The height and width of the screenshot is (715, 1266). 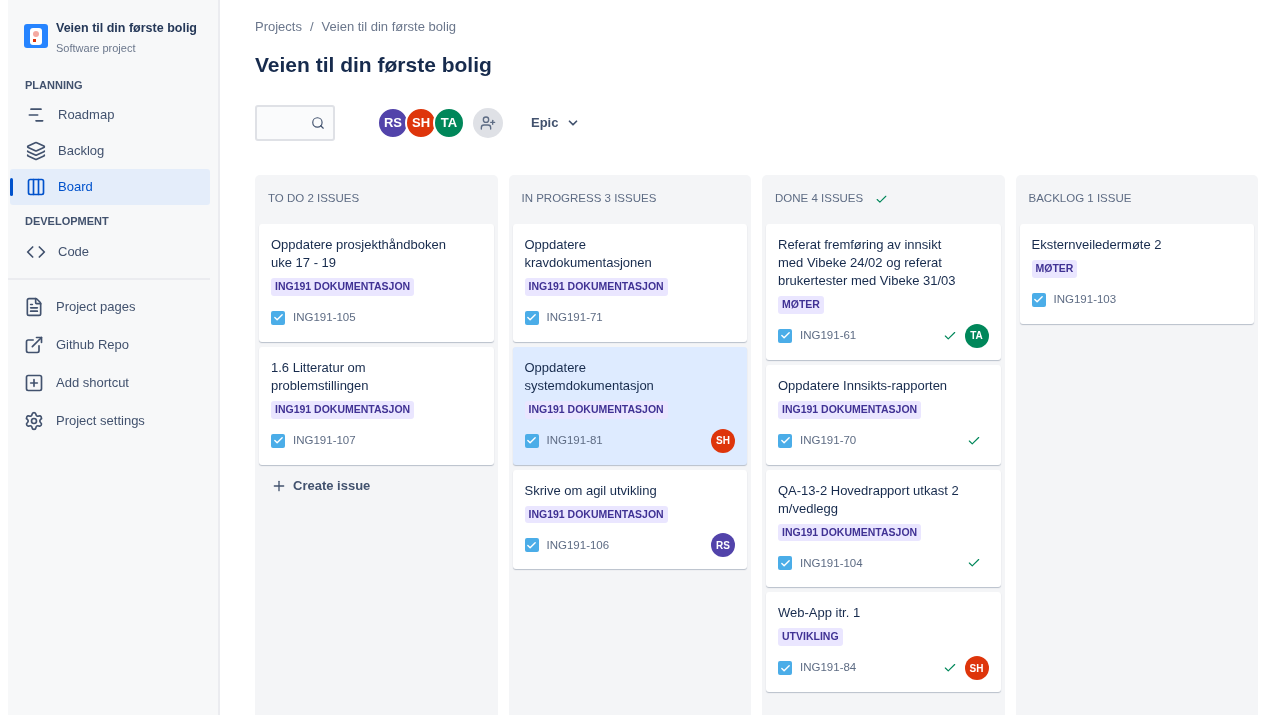 I want to click on project-type: Software project, so click(x=96, y=48).